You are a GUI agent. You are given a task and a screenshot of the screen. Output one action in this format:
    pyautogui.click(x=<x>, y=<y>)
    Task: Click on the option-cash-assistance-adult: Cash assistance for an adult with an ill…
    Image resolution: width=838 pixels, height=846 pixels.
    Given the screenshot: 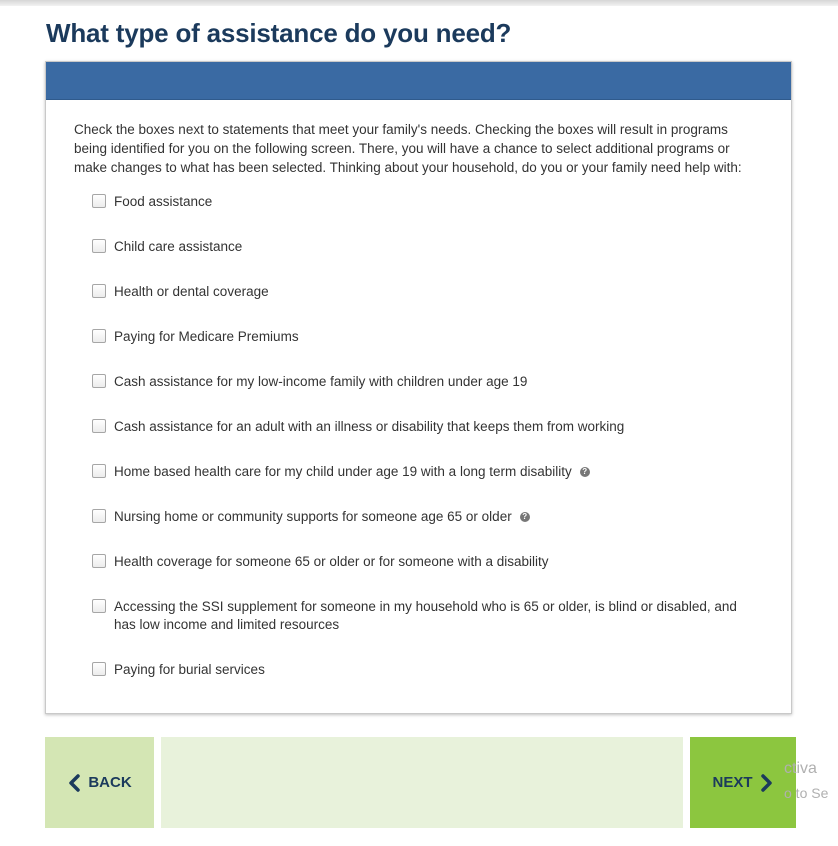 What is the action you would take?
    pyautogui.click(x=422, y=427)
    